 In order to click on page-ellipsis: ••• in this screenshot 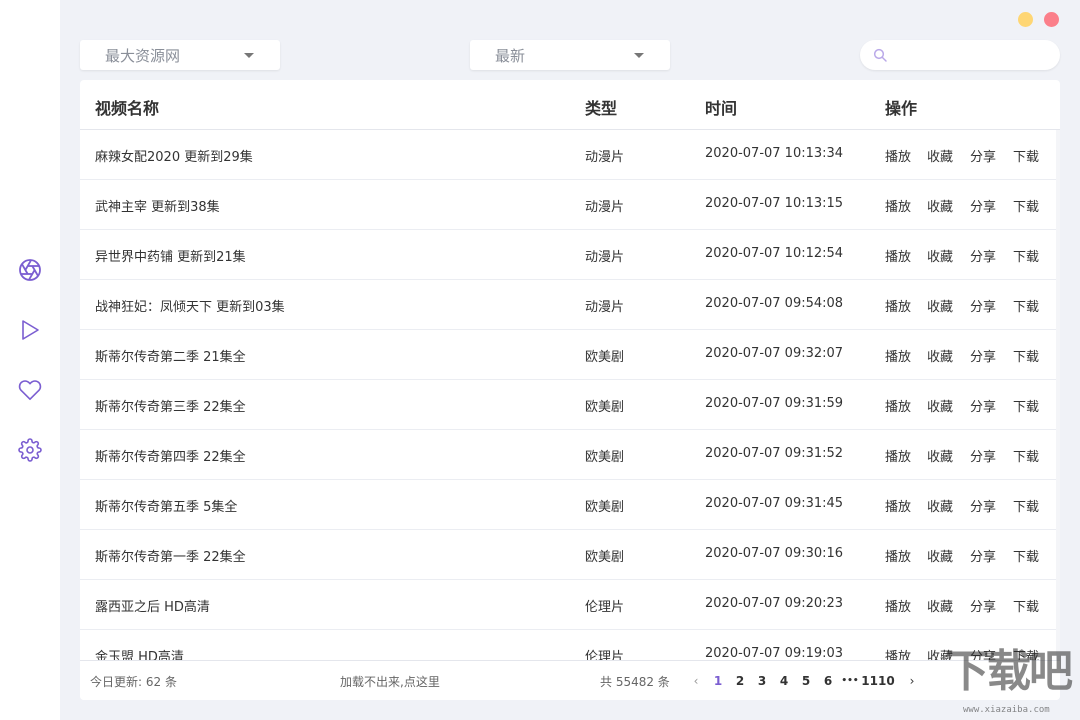, I will do `click(850, 681)`.